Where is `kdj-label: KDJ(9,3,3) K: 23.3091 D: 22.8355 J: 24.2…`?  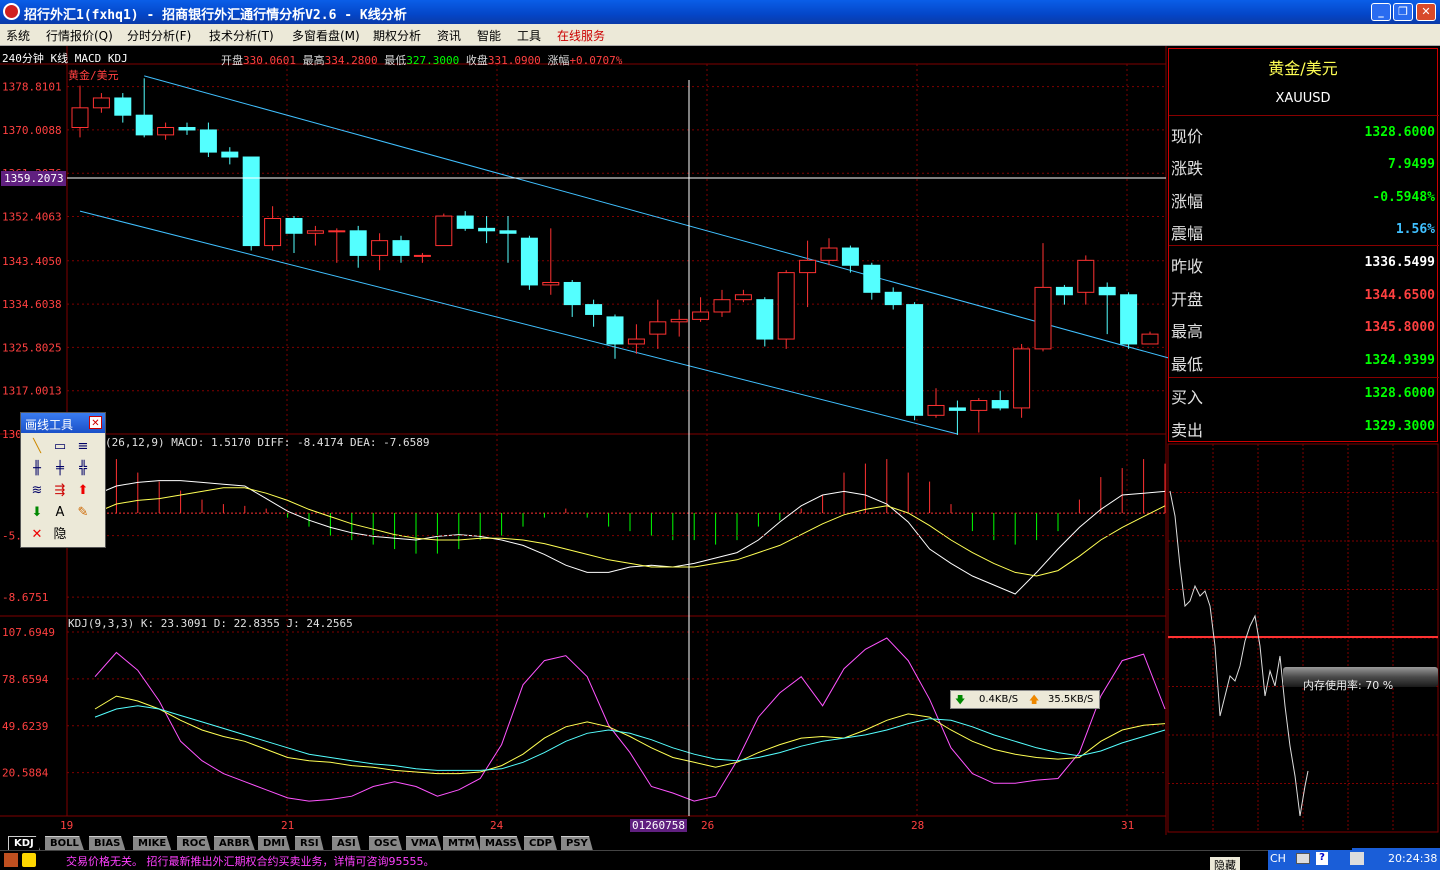
kdj-label: KDJ(9,3,3) K: 23.3091 D: 22.8355 J: 24.2… is located at coordinates (210, 623).